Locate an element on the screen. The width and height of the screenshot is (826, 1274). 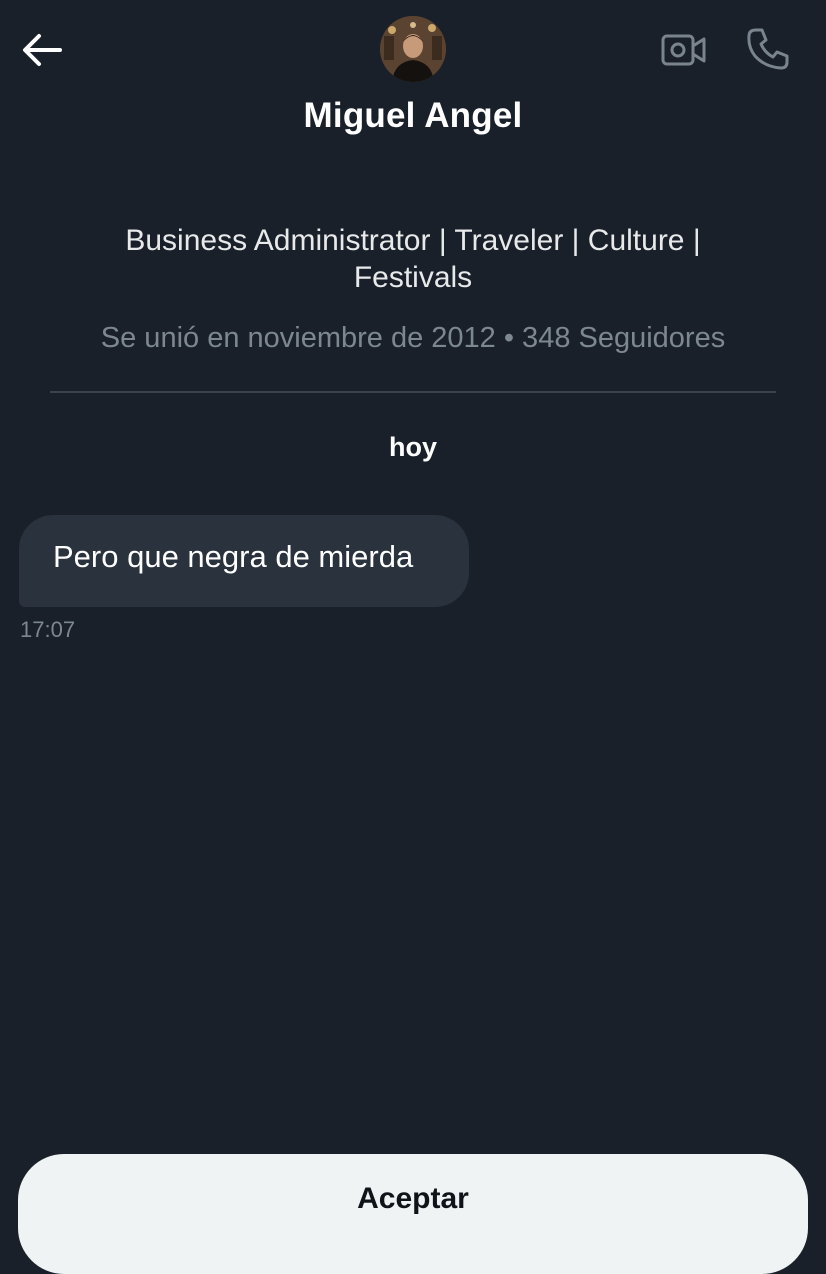
message-timestamp: 17:07 is located at coordinates (48, 629).